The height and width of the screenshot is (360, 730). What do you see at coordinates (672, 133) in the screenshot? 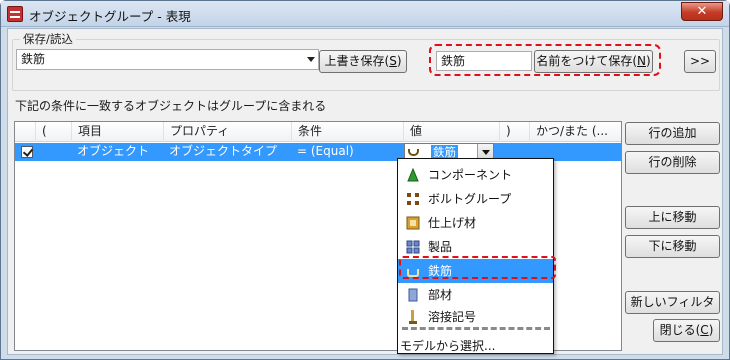
I see `add-row-button: 行の追加` at bounding box center [672, 133].